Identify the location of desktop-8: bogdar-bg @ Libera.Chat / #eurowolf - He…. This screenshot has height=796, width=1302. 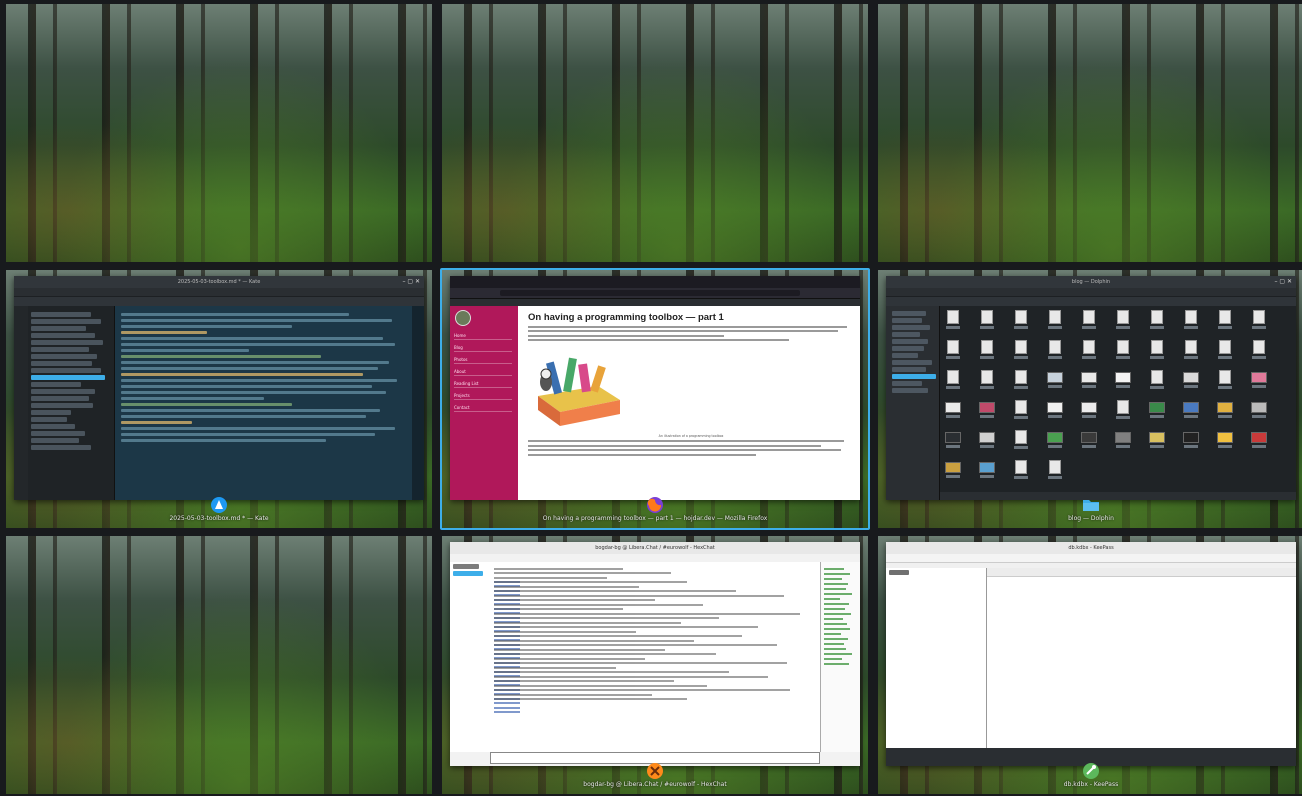
(655, 665).